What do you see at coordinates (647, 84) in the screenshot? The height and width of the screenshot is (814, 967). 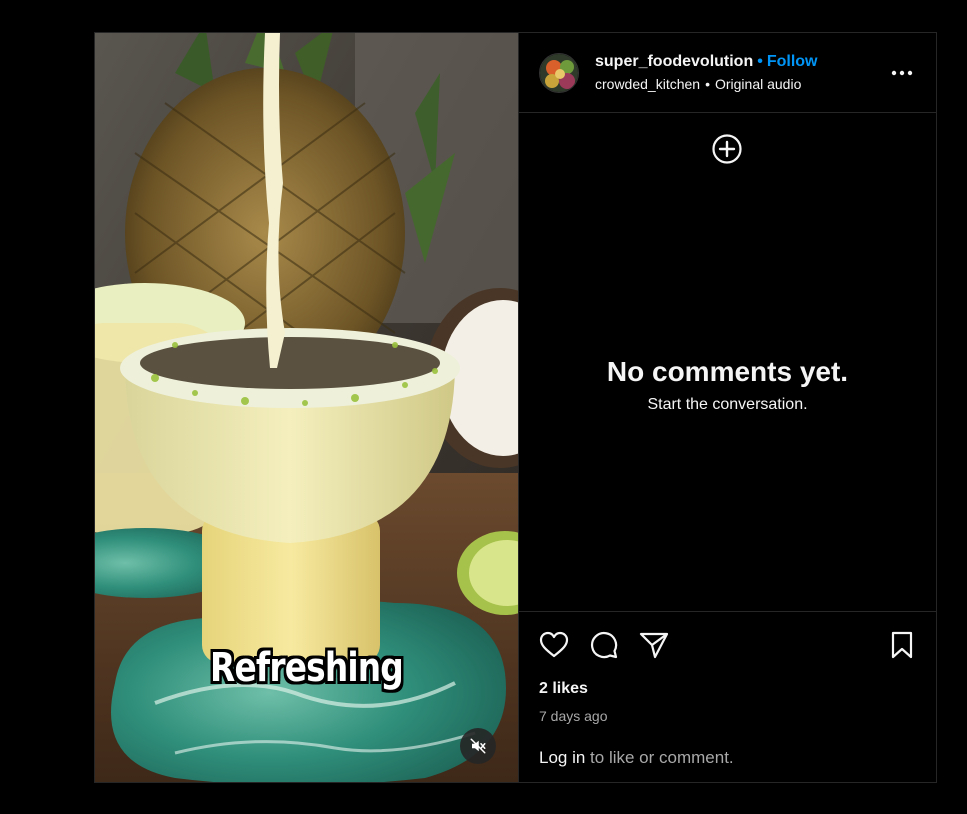 I see `audio-author-link: crowded_kitchen` at bounding box center [647, 84].